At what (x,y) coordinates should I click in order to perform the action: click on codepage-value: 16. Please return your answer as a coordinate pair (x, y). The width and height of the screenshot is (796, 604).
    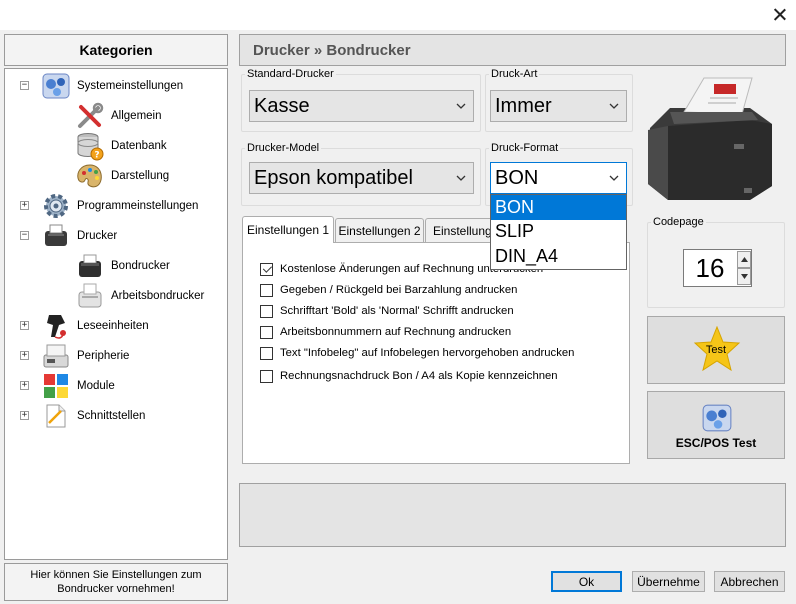
    Looking at the image, I should click on (710, 268).